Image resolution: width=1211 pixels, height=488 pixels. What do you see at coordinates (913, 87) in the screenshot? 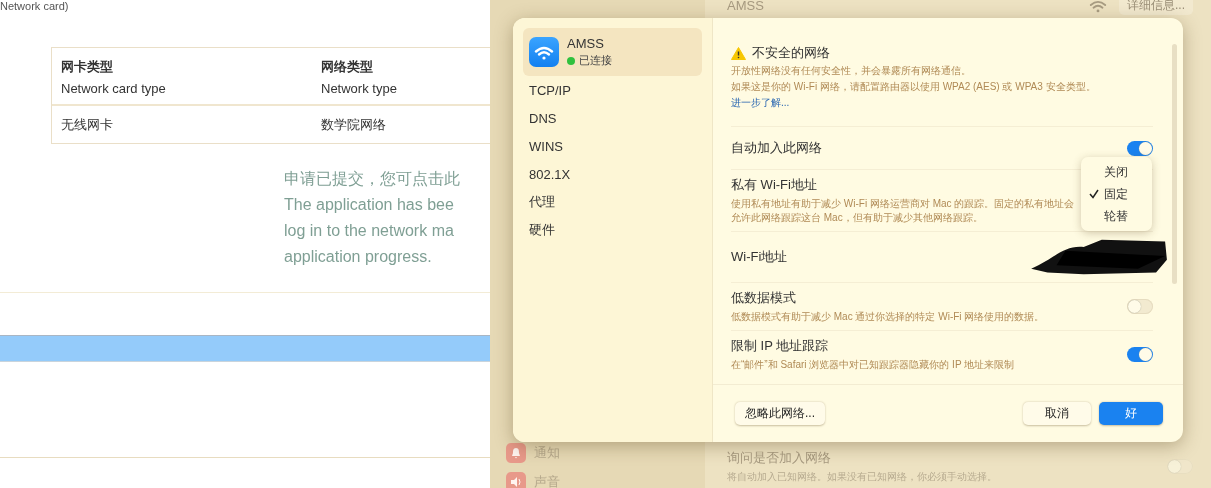
I see `warning-text: 如果这是你的 Wi-Fi 网络，请配置路由器以使用 WPA2 (AES) 或 WPA3 安全类型。` at bounding box center [913, 87].